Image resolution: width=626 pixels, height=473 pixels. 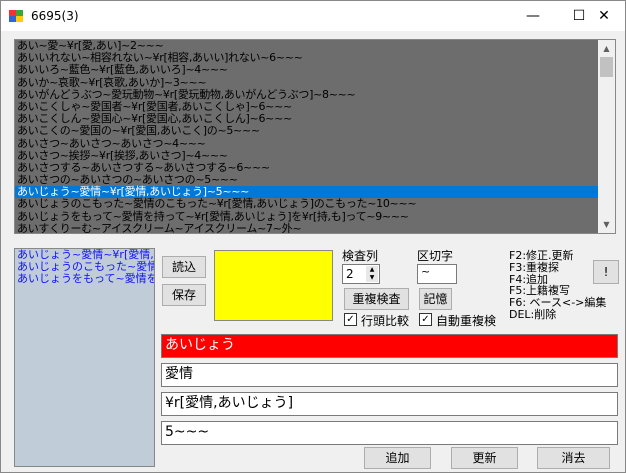 What do you see at coordinates (389, 404) in the screenshot?
I see `ruby-input: ¥r[愛情,あいじょう]` at bounding box center [389, 404].